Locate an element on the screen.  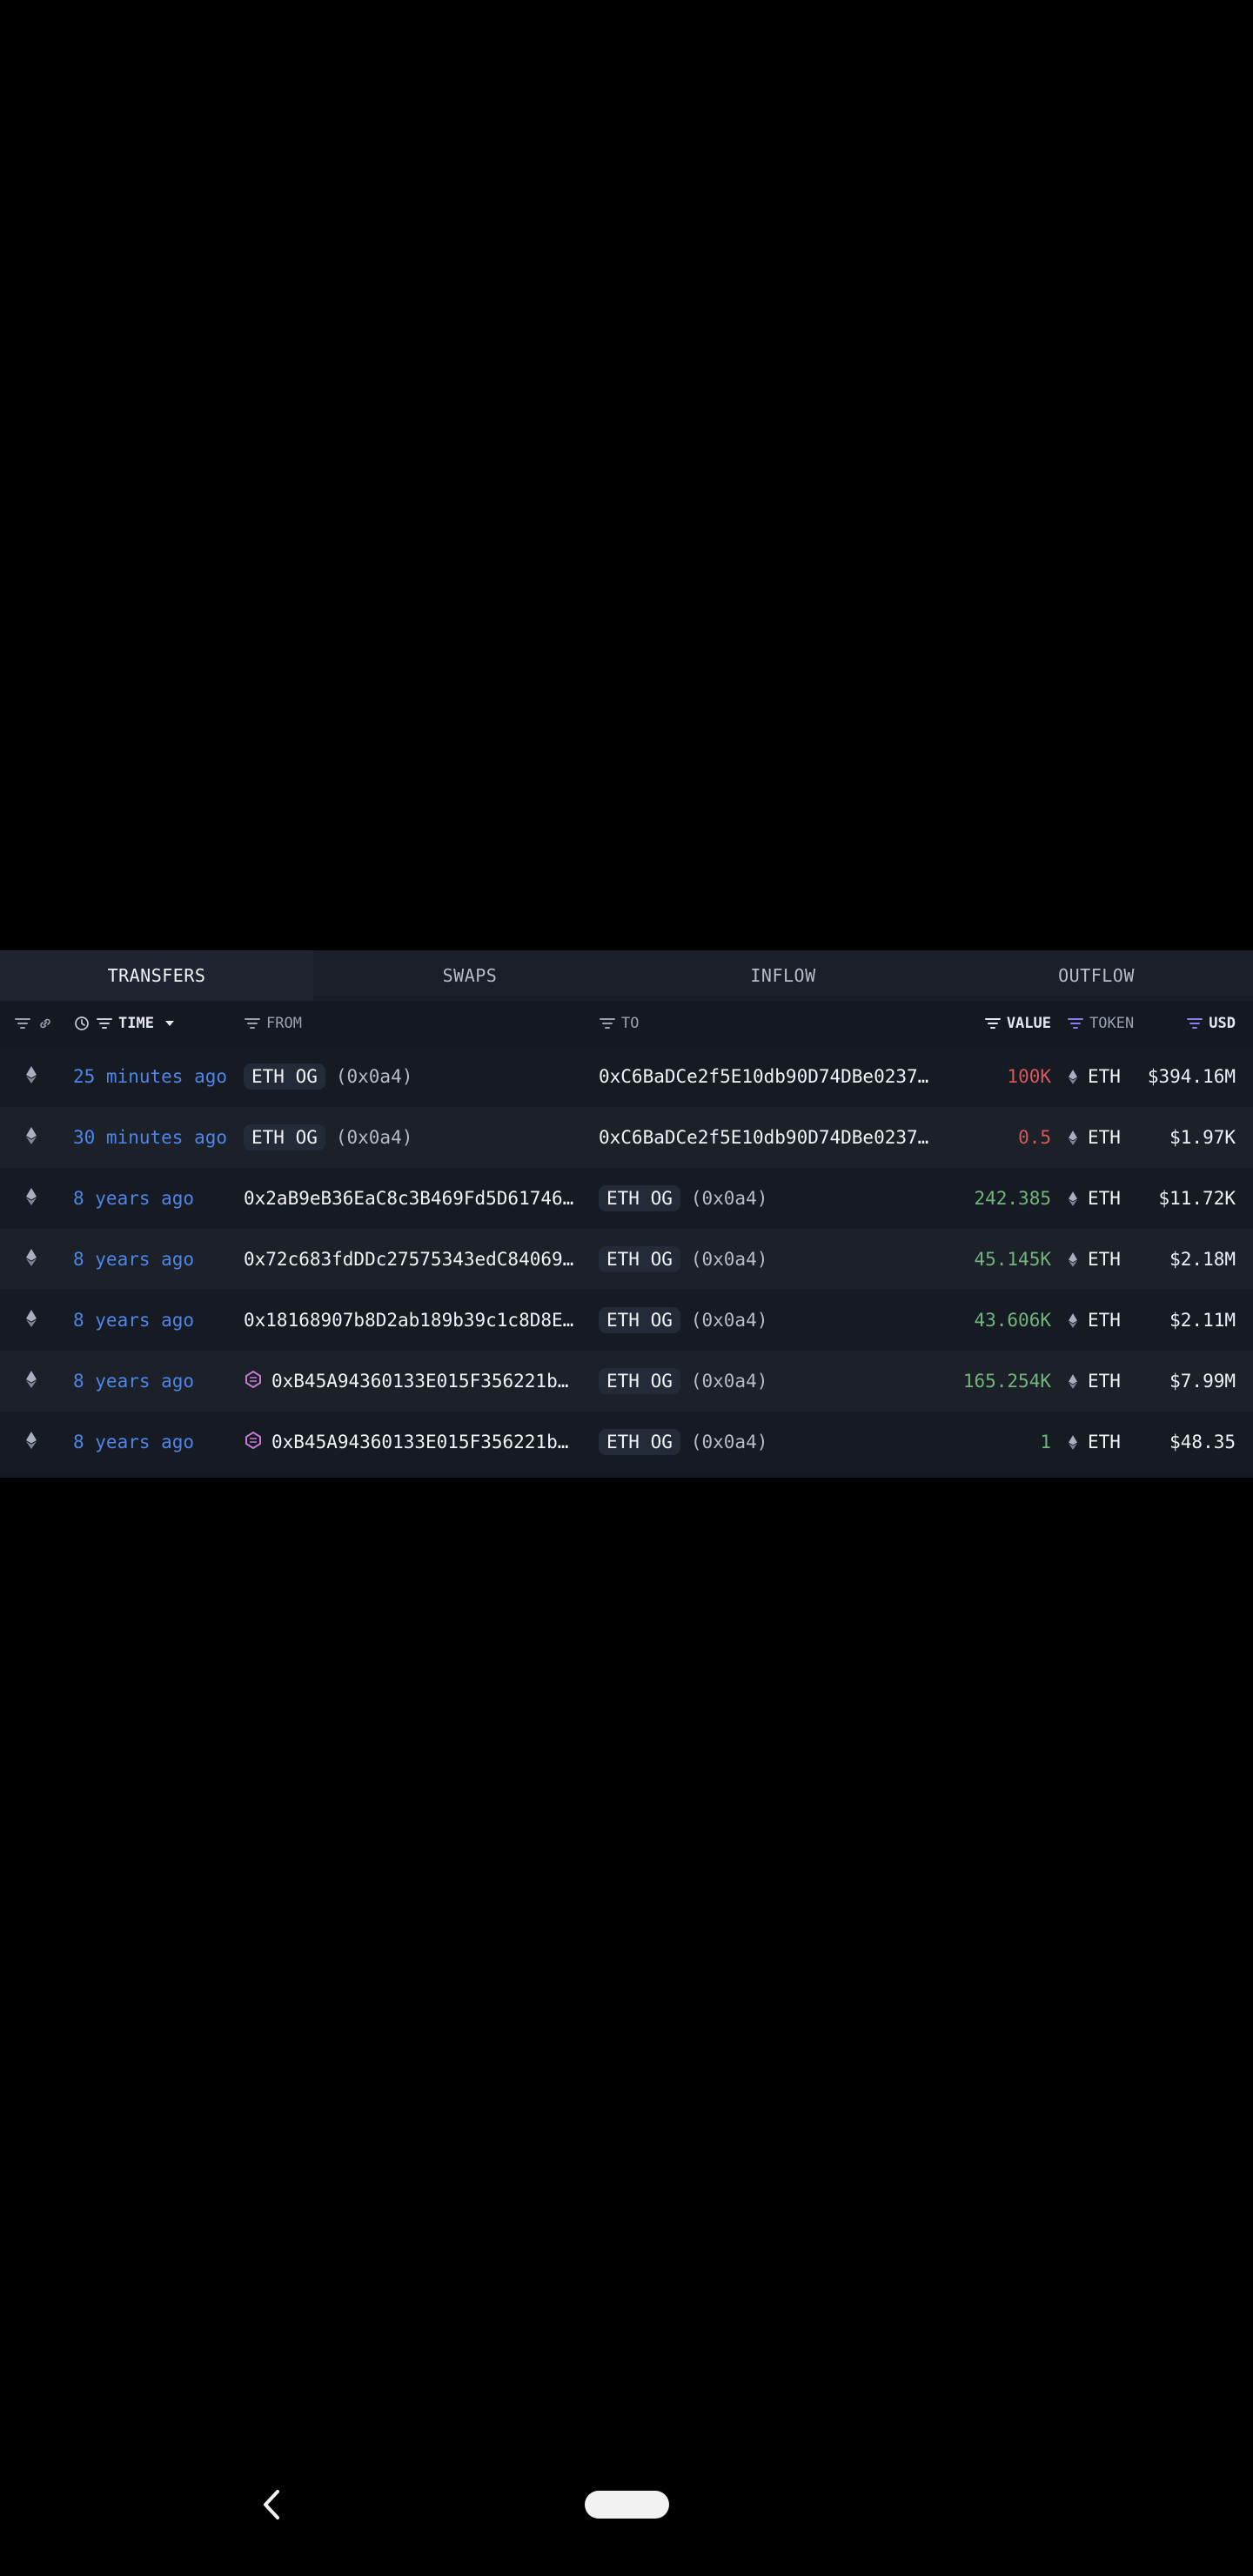
home-handle is located at coordinates (627, 2505).